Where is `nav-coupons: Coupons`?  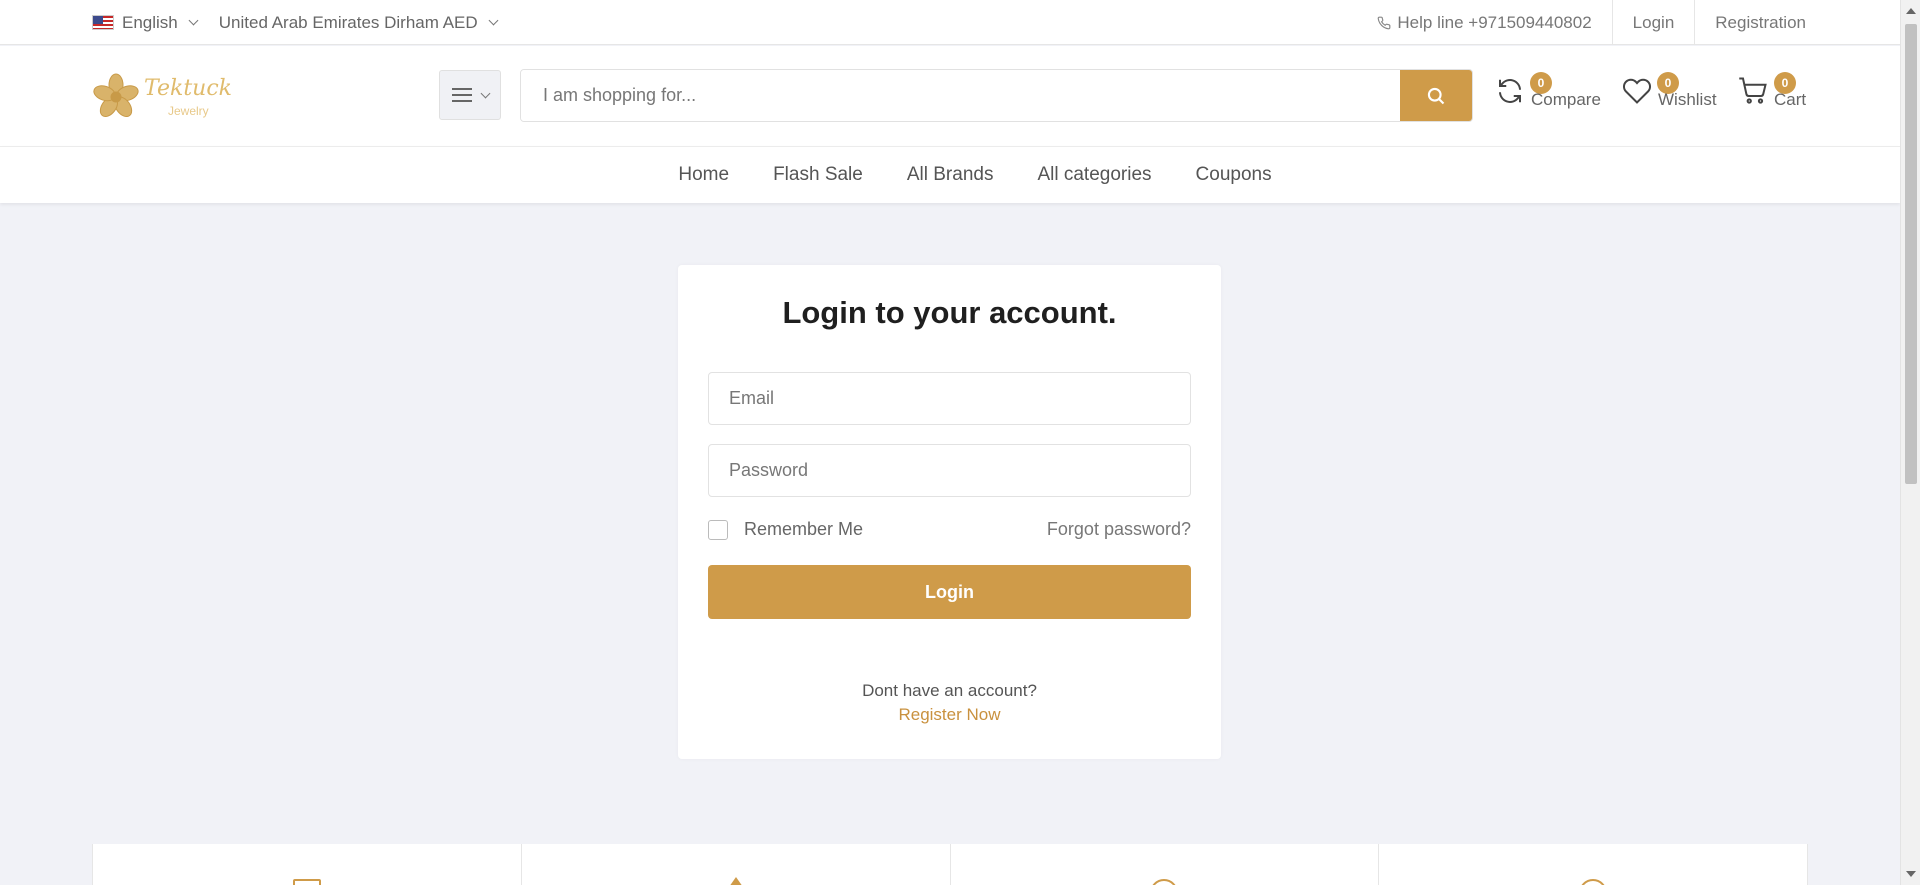 nav-coupons: Coupons is located at coordinates (1234, 175).